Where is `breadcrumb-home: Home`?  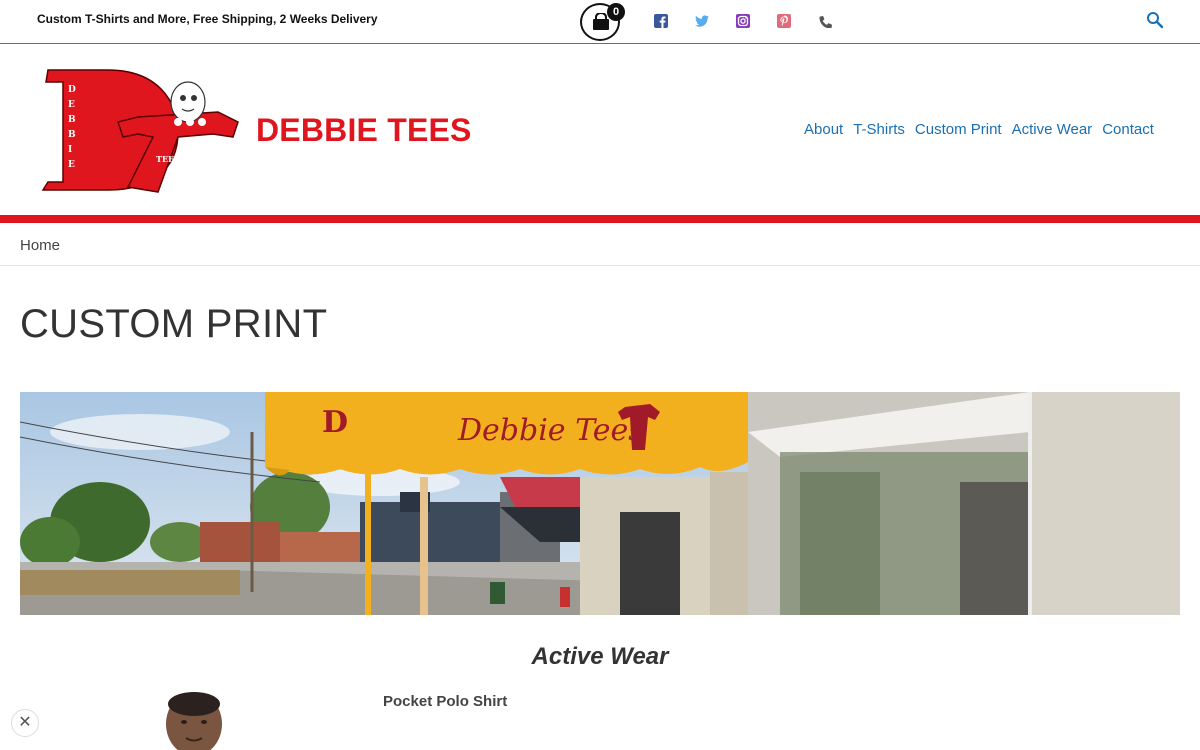 breadcrumb-home: Home is located at coordinates (40, 245).